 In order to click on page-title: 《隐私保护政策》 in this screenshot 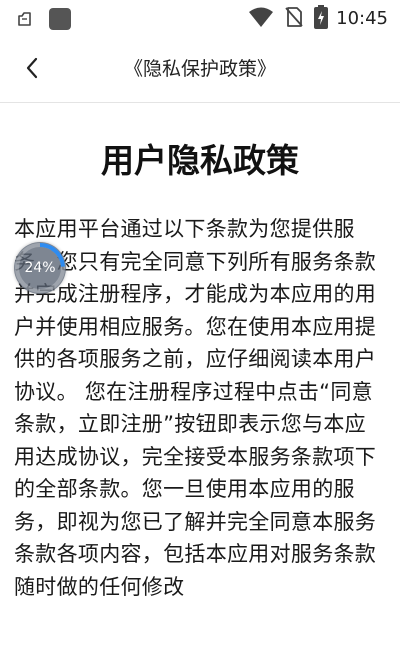, I will do `click(199, 69)`.